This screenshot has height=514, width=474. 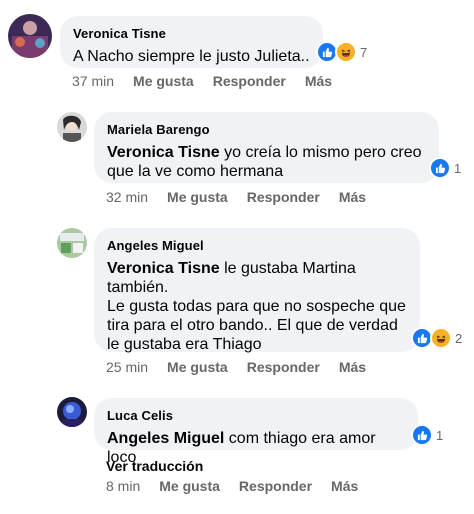 What do you see at coordinates (266, 129) in the screenshot?
I see `comment-author: Mariela Barengo` at bounding box center [266, 129].